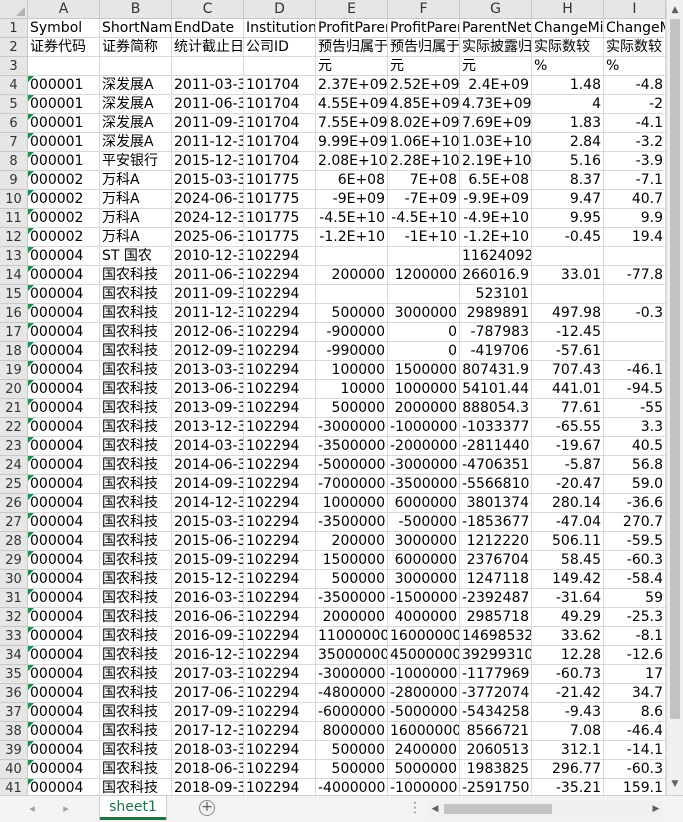 Image resolution: width=683 pixels, height=822 pixels. Describe the element at coordinates (496, 541) in the screenshot. I see `cell-G28: 1212220` at that location.